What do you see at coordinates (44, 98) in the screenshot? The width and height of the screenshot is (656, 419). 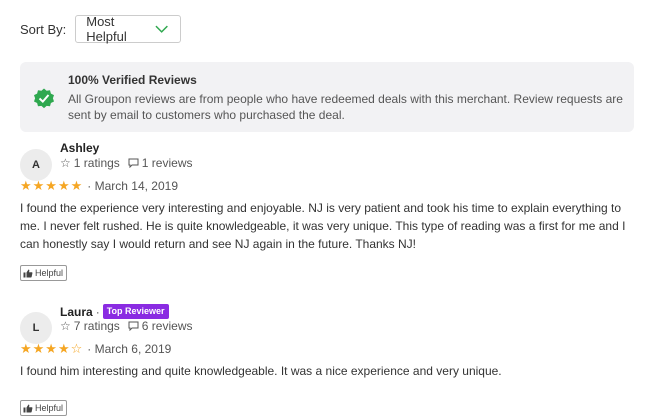 I see `verified-check-icon` at bounding box center [44, 98].